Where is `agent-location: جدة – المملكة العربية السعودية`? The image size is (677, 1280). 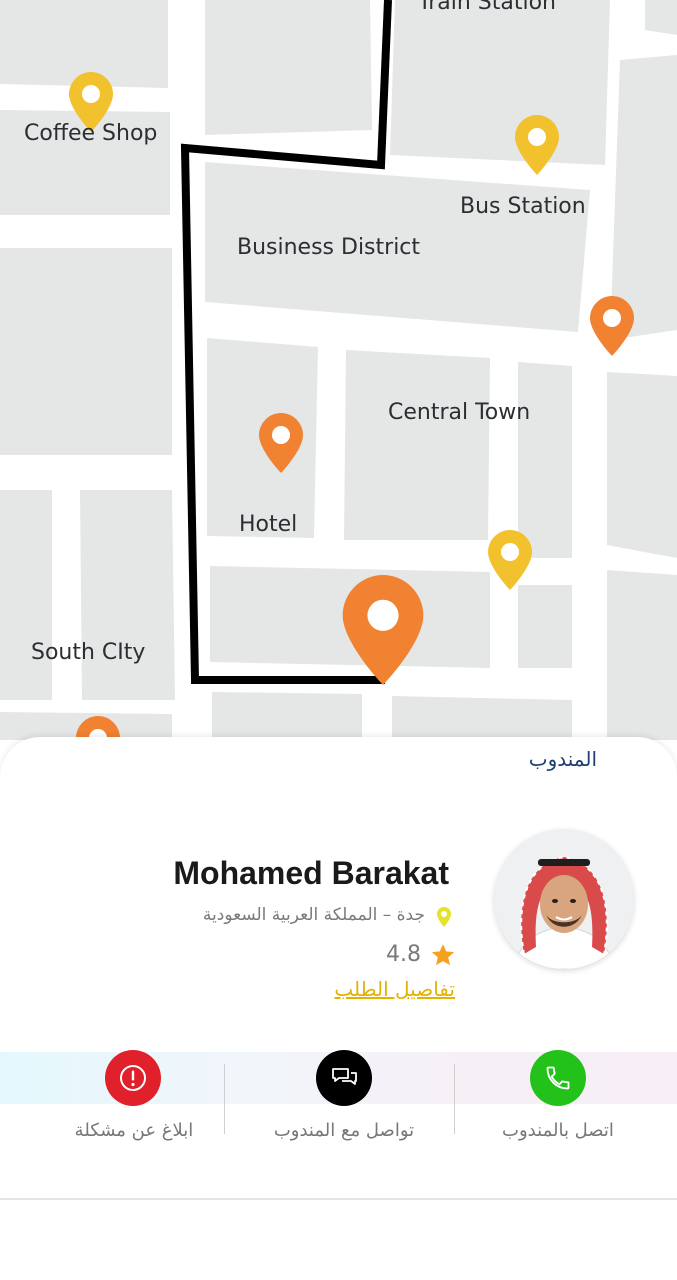 agent-location: جدة – المملكة العربية السعودية is located at coordinates (313, 915).